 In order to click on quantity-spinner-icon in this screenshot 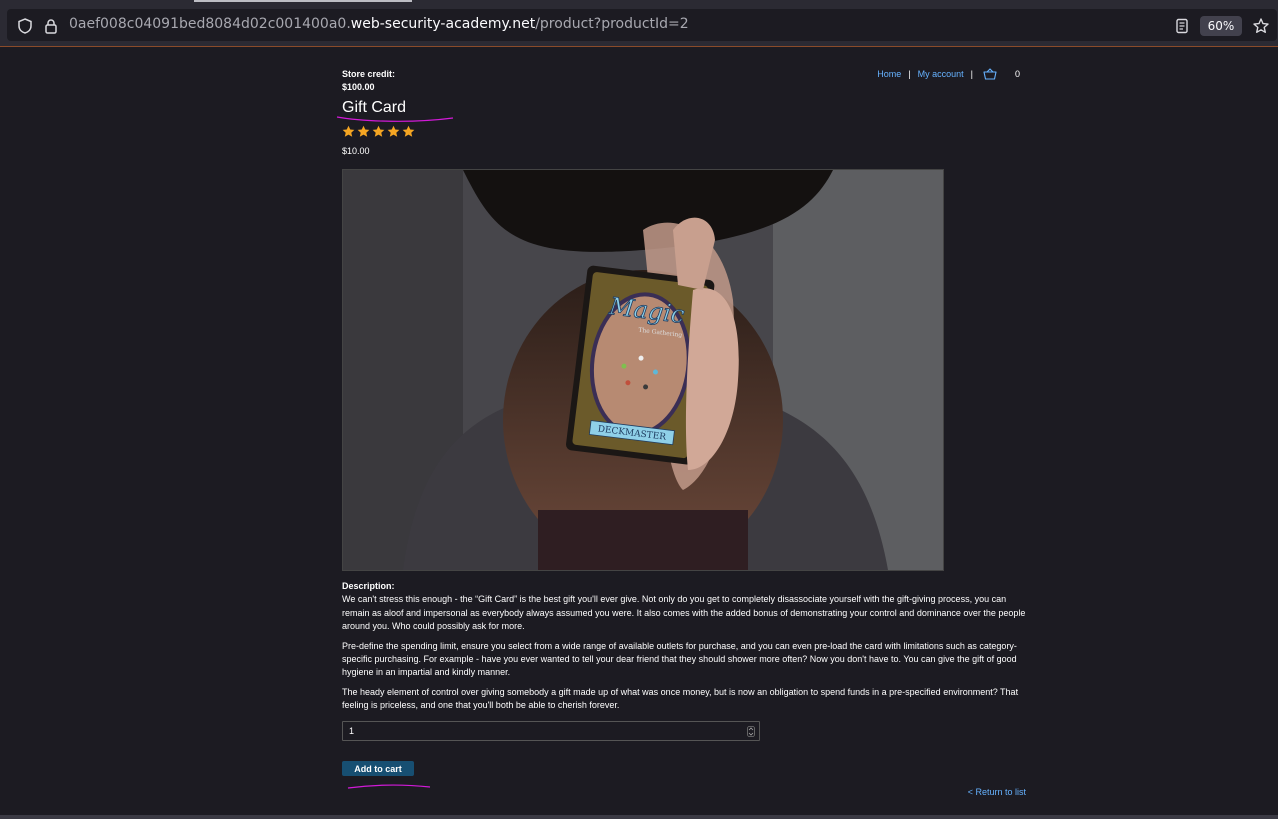, I will do `click(751, 731)`.